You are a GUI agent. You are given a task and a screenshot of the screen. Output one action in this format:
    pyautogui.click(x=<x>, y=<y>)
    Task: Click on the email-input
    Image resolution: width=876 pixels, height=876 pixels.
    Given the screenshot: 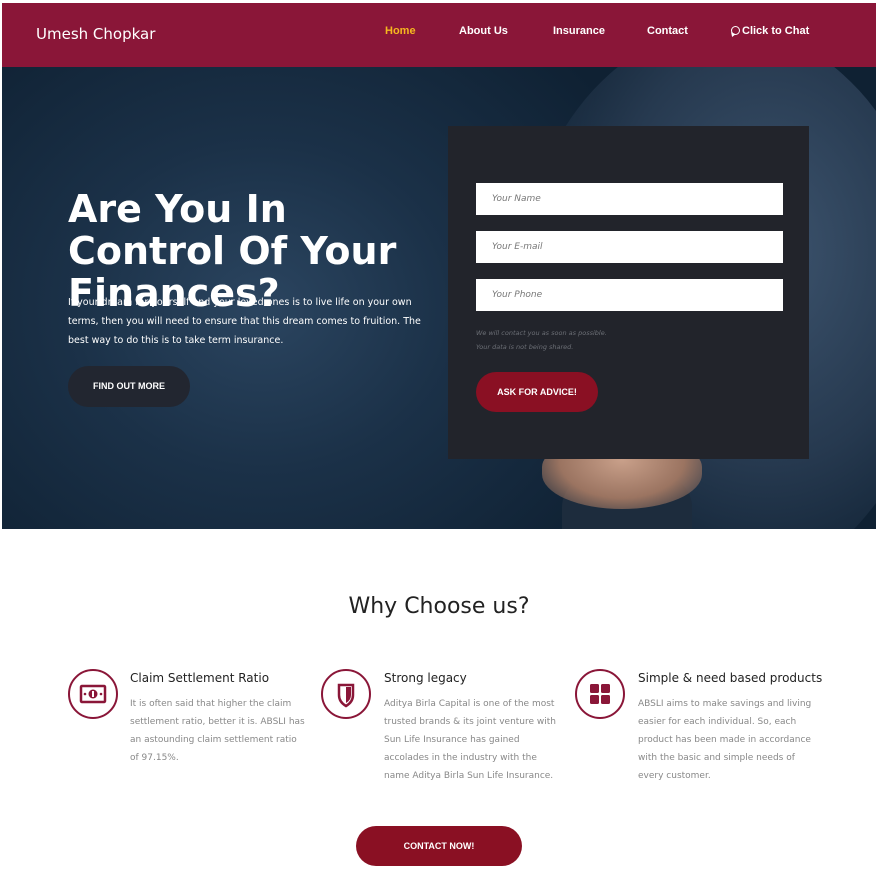 What is the action you would take?
    pyautogui.click(x=629, y=247)
    